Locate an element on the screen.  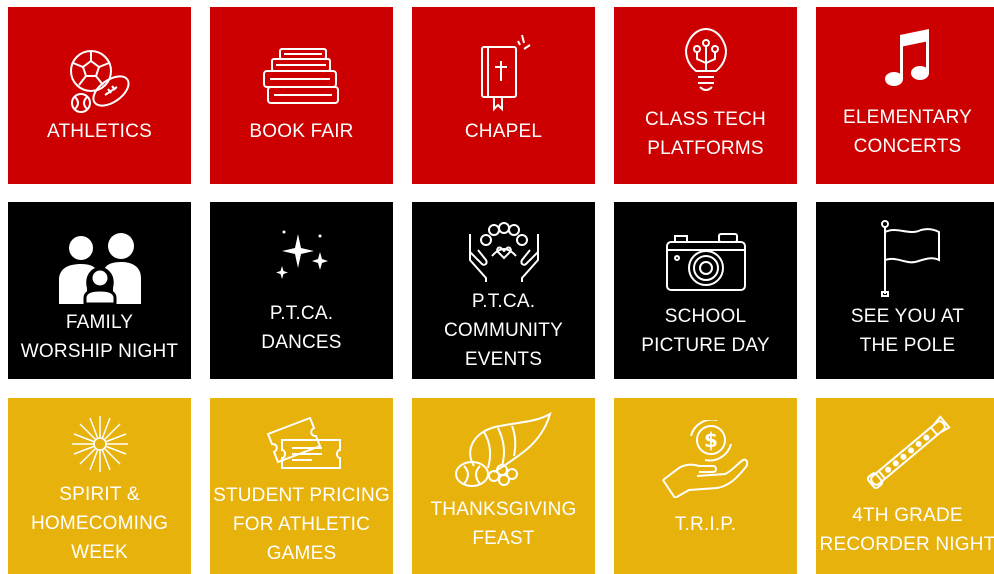
tile-book-fair: BOOK FAIR is located at coordinates (301, 95).